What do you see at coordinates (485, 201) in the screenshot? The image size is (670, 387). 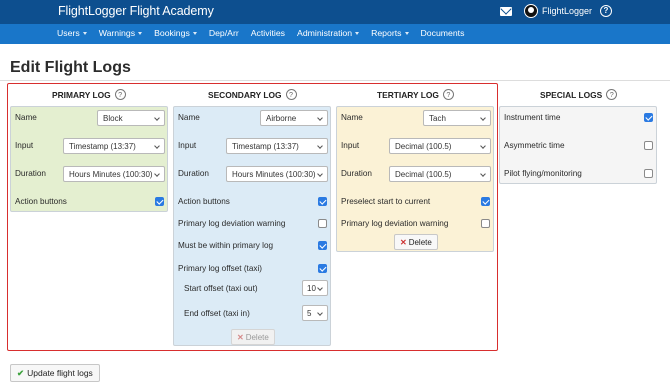 I see `tertiary-preselect-checkbox` at bounding box center [485, 201].